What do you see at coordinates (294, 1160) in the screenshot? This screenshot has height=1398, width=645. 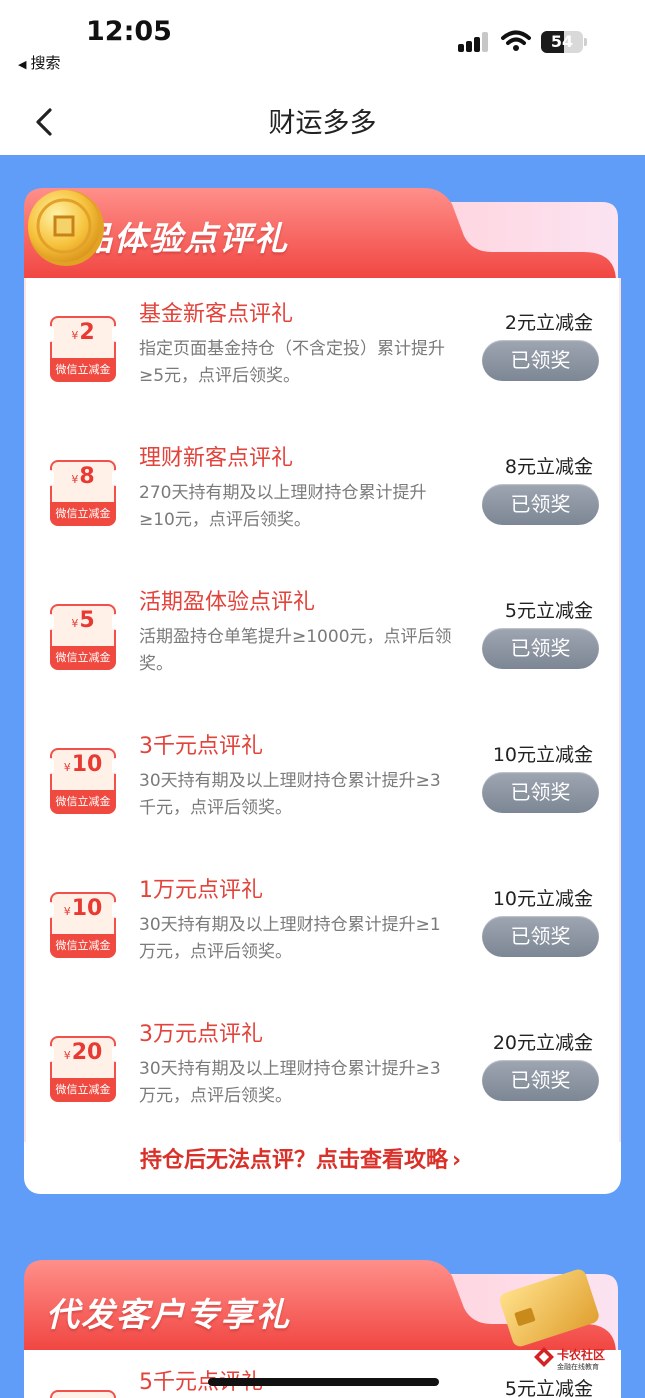 I see `guide-link-text: 持仓后无法点评？点击查看攻略` at bounding box center [294, 1160].